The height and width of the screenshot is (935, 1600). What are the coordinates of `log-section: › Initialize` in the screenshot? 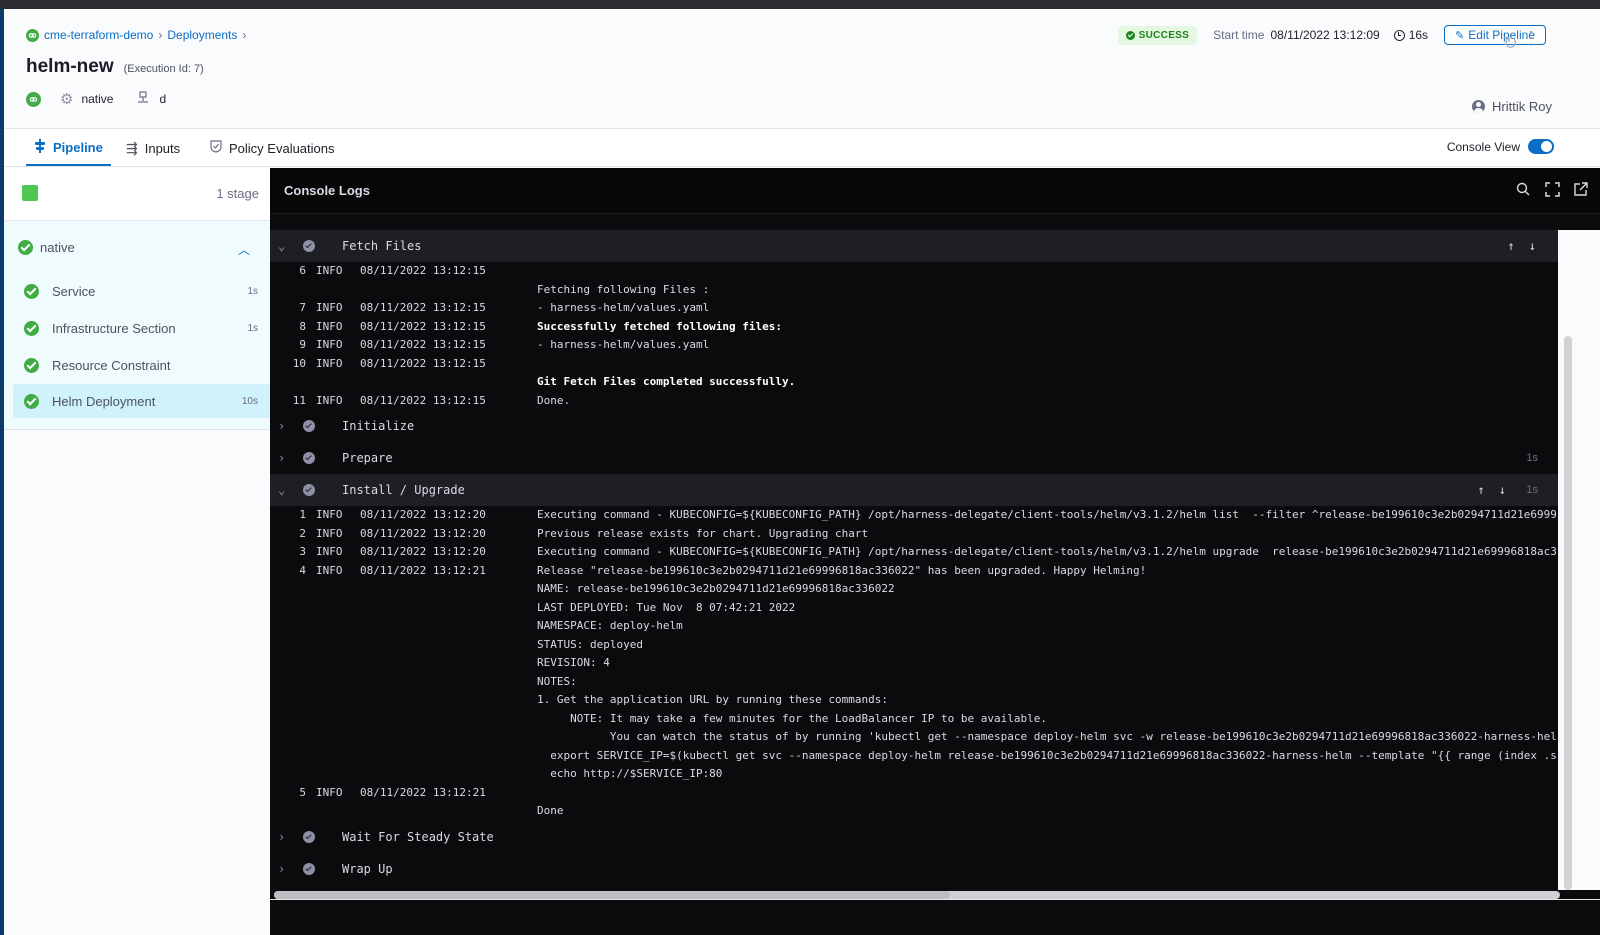 It's located at (914, 426).